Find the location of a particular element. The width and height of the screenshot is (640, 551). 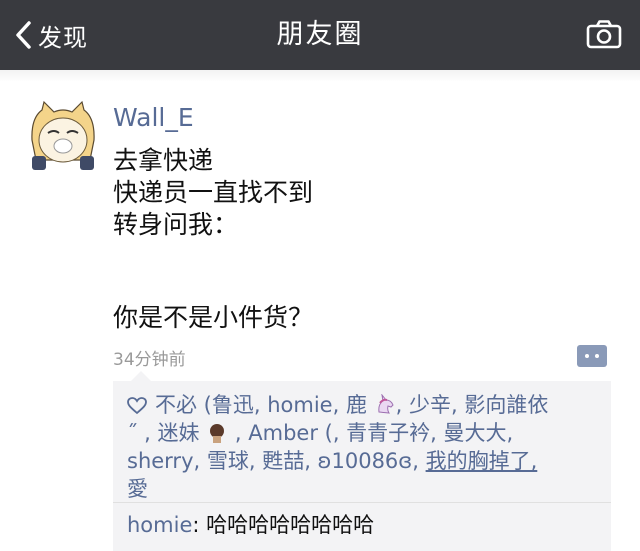

more-icon is located at coordinates (592, 356).